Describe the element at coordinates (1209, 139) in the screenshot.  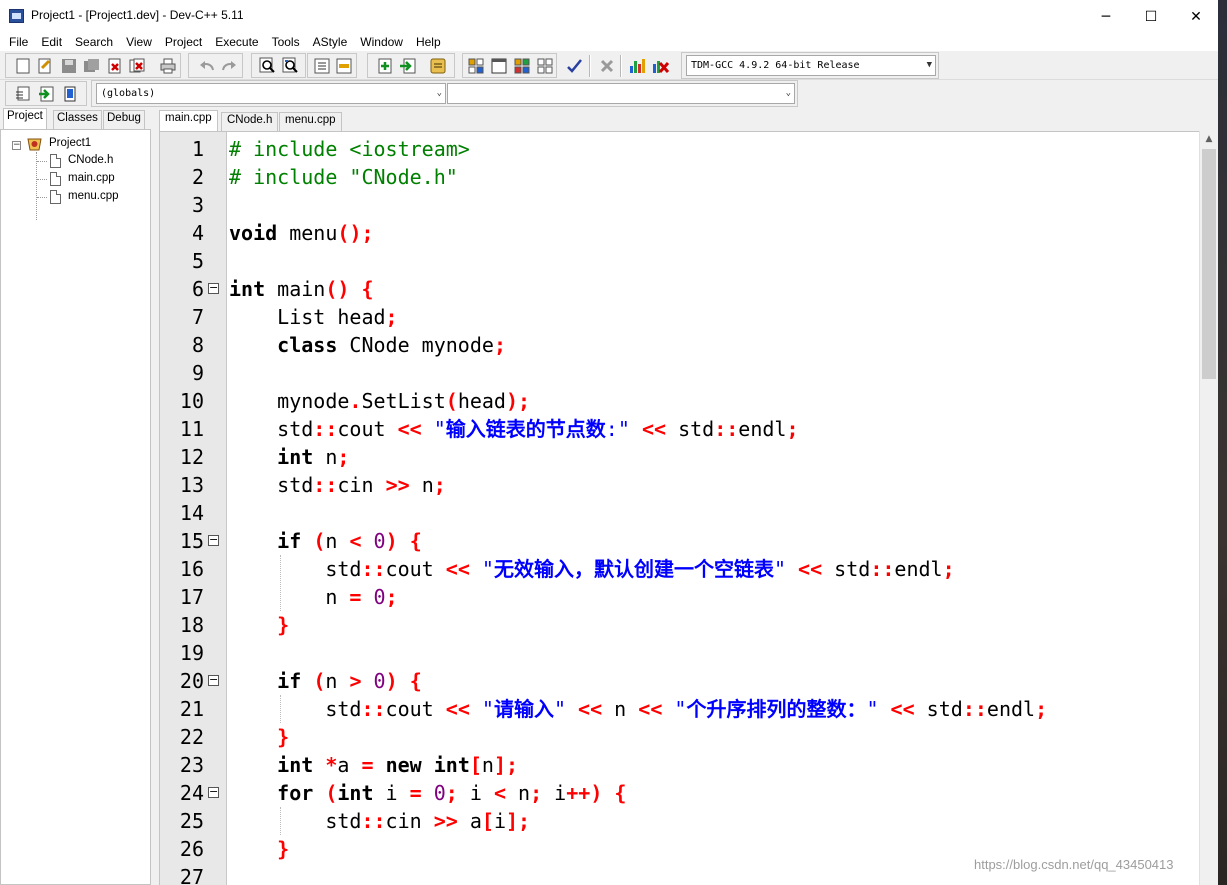
I see `scroll-up-icon: ▲` at that location.